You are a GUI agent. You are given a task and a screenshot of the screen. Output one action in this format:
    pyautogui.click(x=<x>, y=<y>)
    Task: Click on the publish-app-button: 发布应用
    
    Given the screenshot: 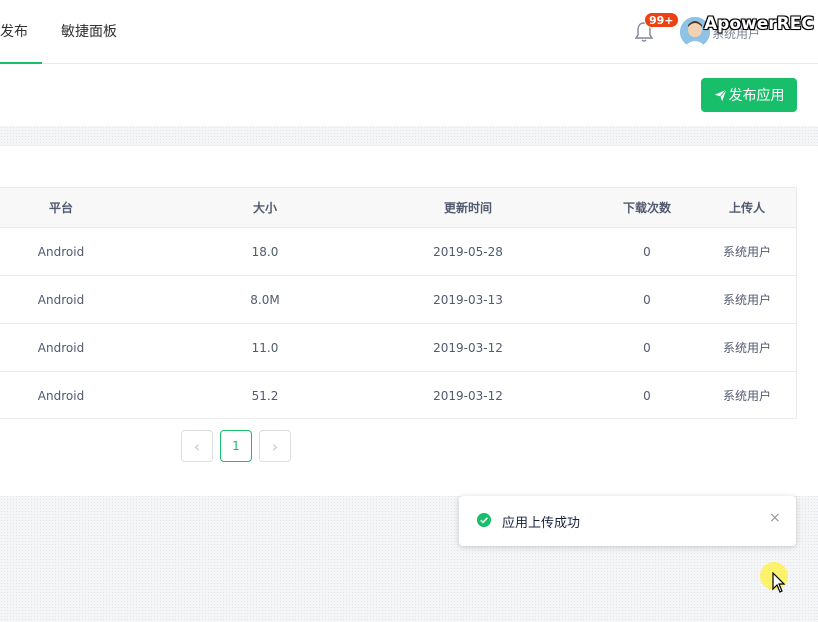 What is the action you would take?
    pyautogui.click(x=749, y=95)
    